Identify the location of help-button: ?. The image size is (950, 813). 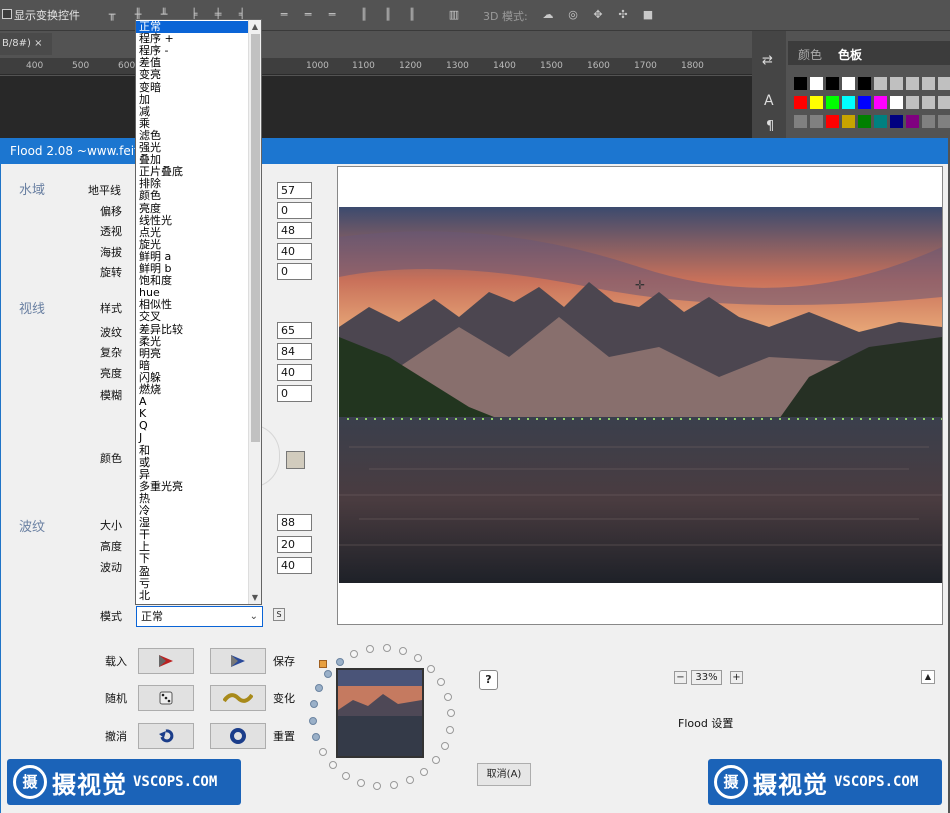
(488, 680).